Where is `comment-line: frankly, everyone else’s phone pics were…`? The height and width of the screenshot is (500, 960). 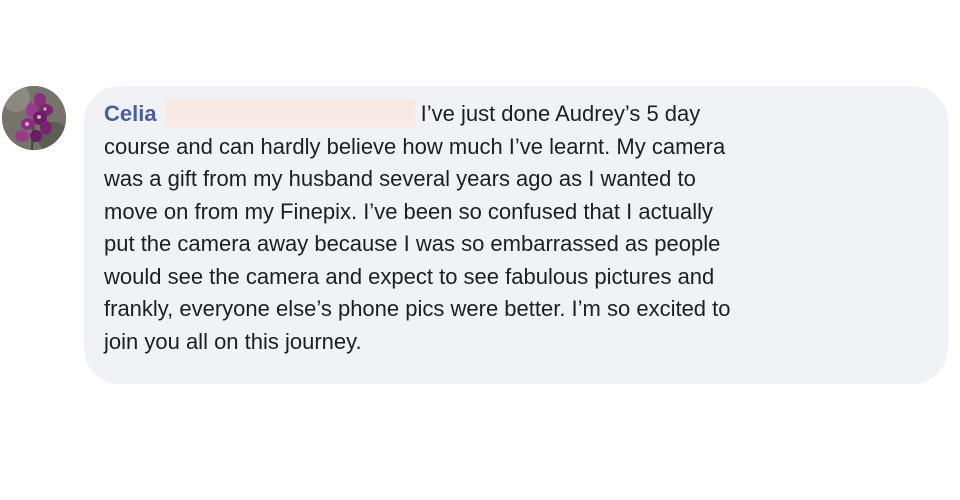 comment-line: frankly, everyone else’s phone pics were… is located at coordinates (417, 308).